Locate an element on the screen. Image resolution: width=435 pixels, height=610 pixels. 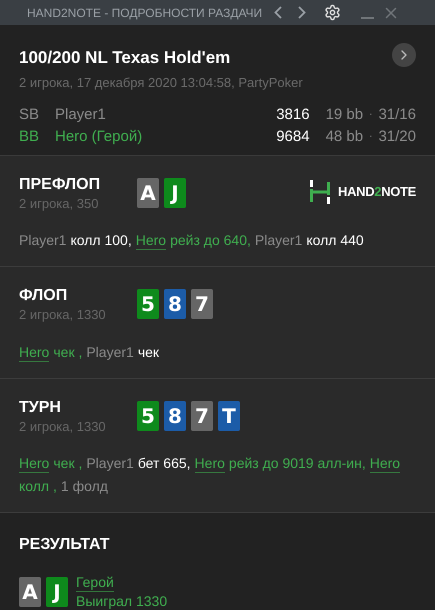
position-label: BB is located at coordinates (29, 136).